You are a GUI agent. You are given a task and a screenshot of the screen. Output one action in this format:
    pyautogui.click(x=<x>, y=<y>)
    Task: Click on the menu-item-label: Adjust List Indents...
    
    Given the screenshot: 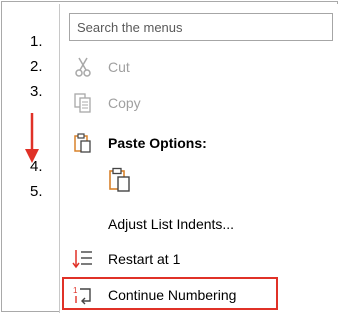 What is the action you would take?
    pyautogui.click(x=171, y=224)
    